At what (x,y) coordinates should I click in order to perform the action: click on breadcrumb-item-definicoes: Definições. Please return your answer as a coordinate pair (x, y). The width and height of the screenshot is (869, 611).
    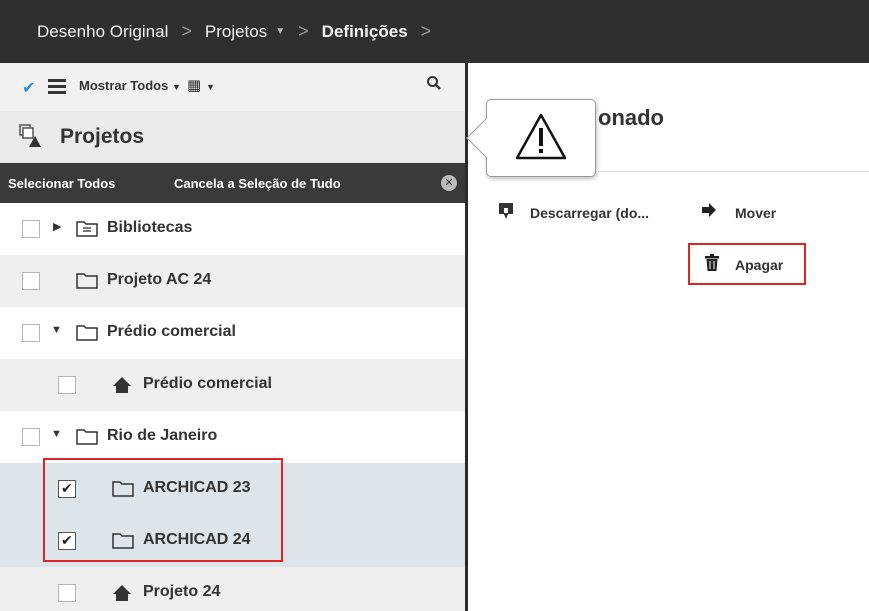
    Looking at the image, I should click on (365, 32).